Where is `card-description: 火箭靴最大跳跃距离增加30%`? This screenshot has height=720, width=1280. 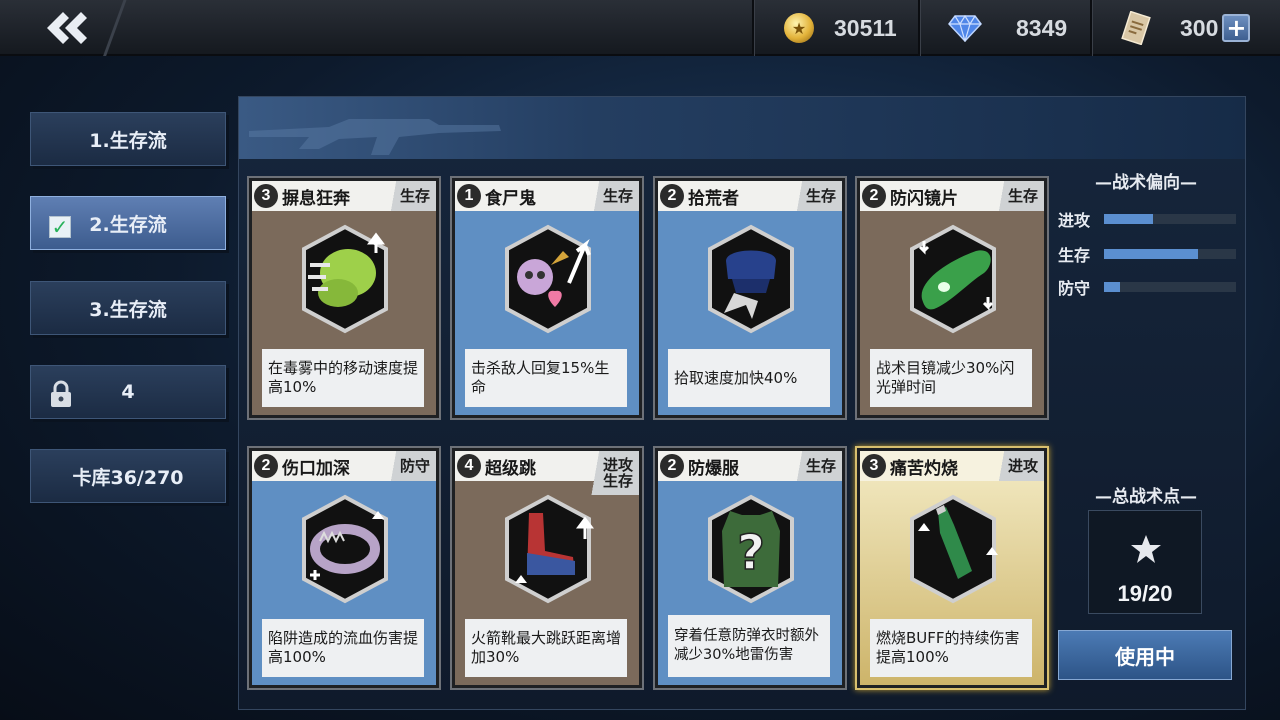 card-description: 火箭靴最大跳跃距离增加30% is located at coordinates (546, 648).